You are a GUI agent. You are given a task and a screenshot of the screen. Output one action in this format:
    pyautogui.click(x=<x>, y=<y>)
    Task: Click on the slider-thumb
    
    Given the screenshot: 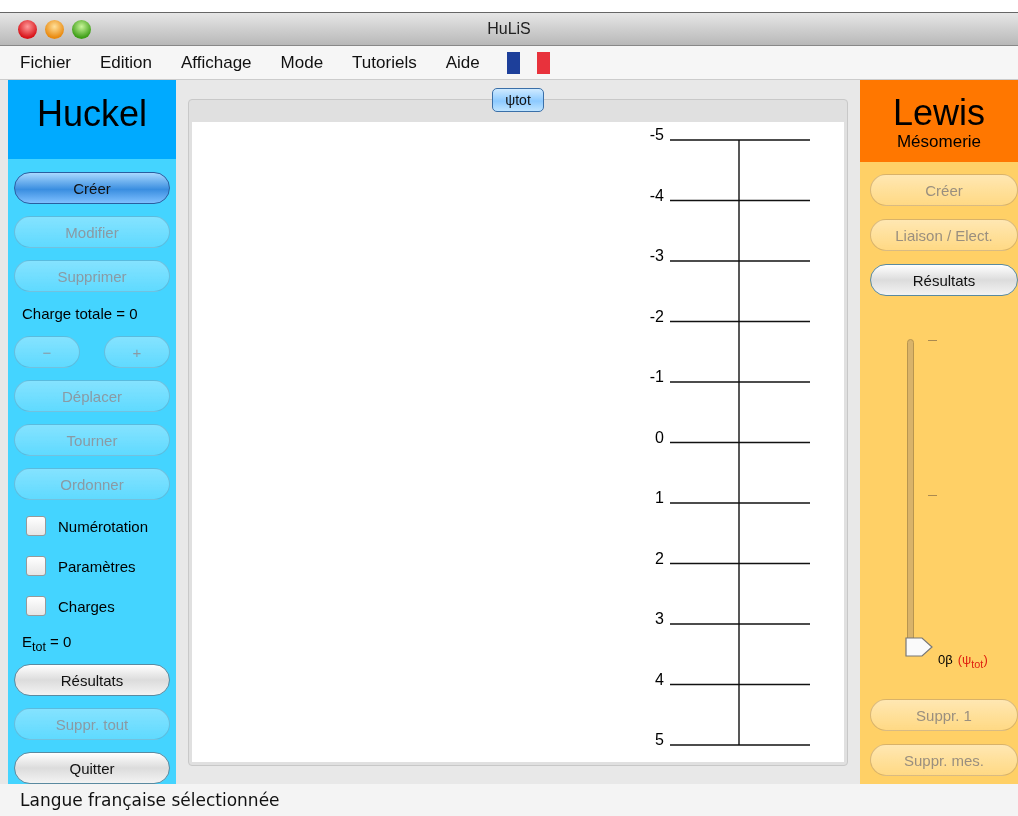 What is the action you would take?
    pyautogui.click(x=919, y=647)
    